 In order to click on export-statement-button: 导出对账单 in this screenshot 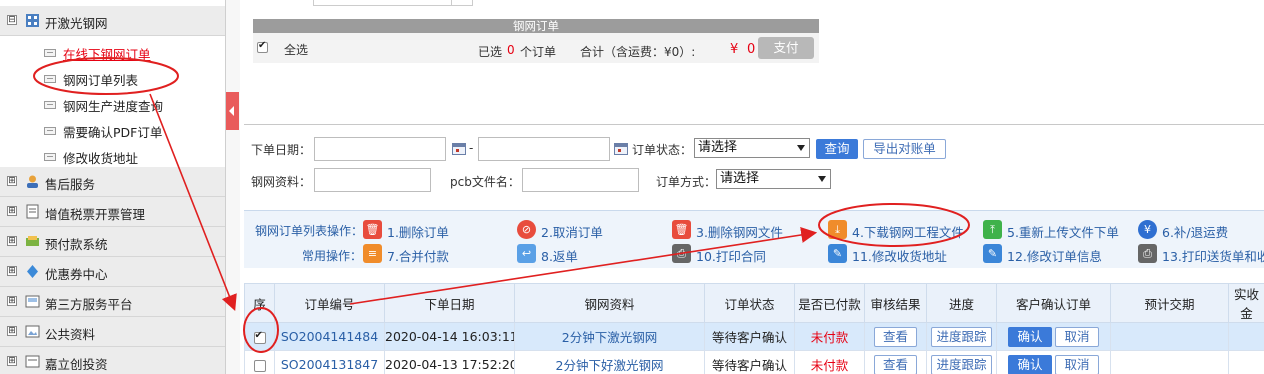, I will do `click(904, 149)`.